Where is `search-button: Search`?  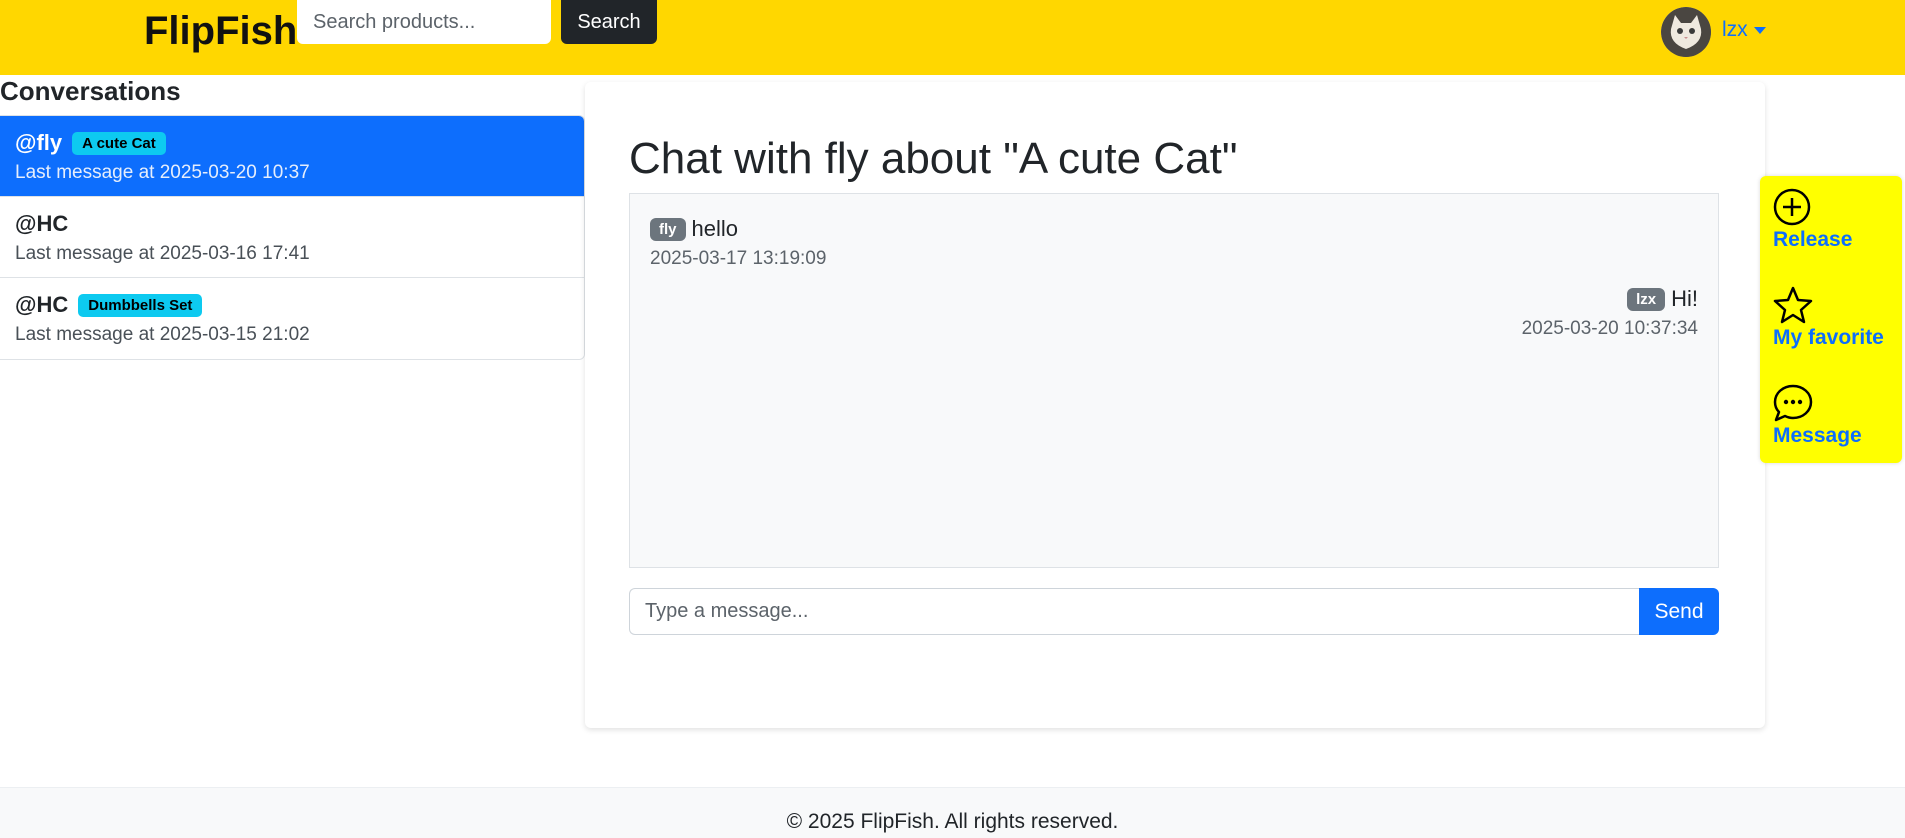
search-button: Search is located at coordinates (609, 22).